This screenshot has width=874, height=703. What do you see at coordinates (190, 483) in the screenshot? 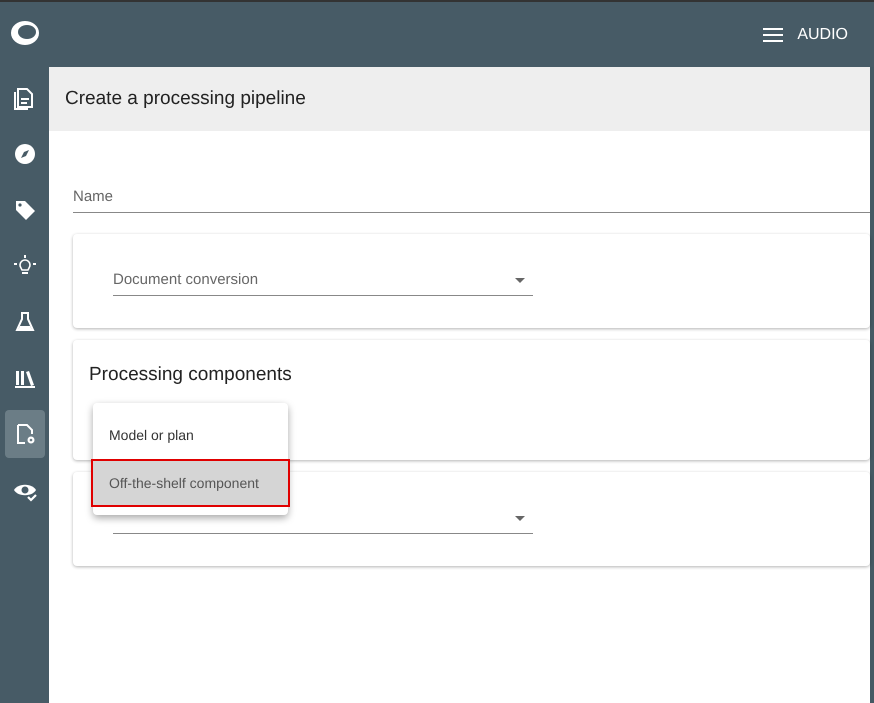
I see `menu-item: Off-the-shelf component` at bounding box center [190, 483].